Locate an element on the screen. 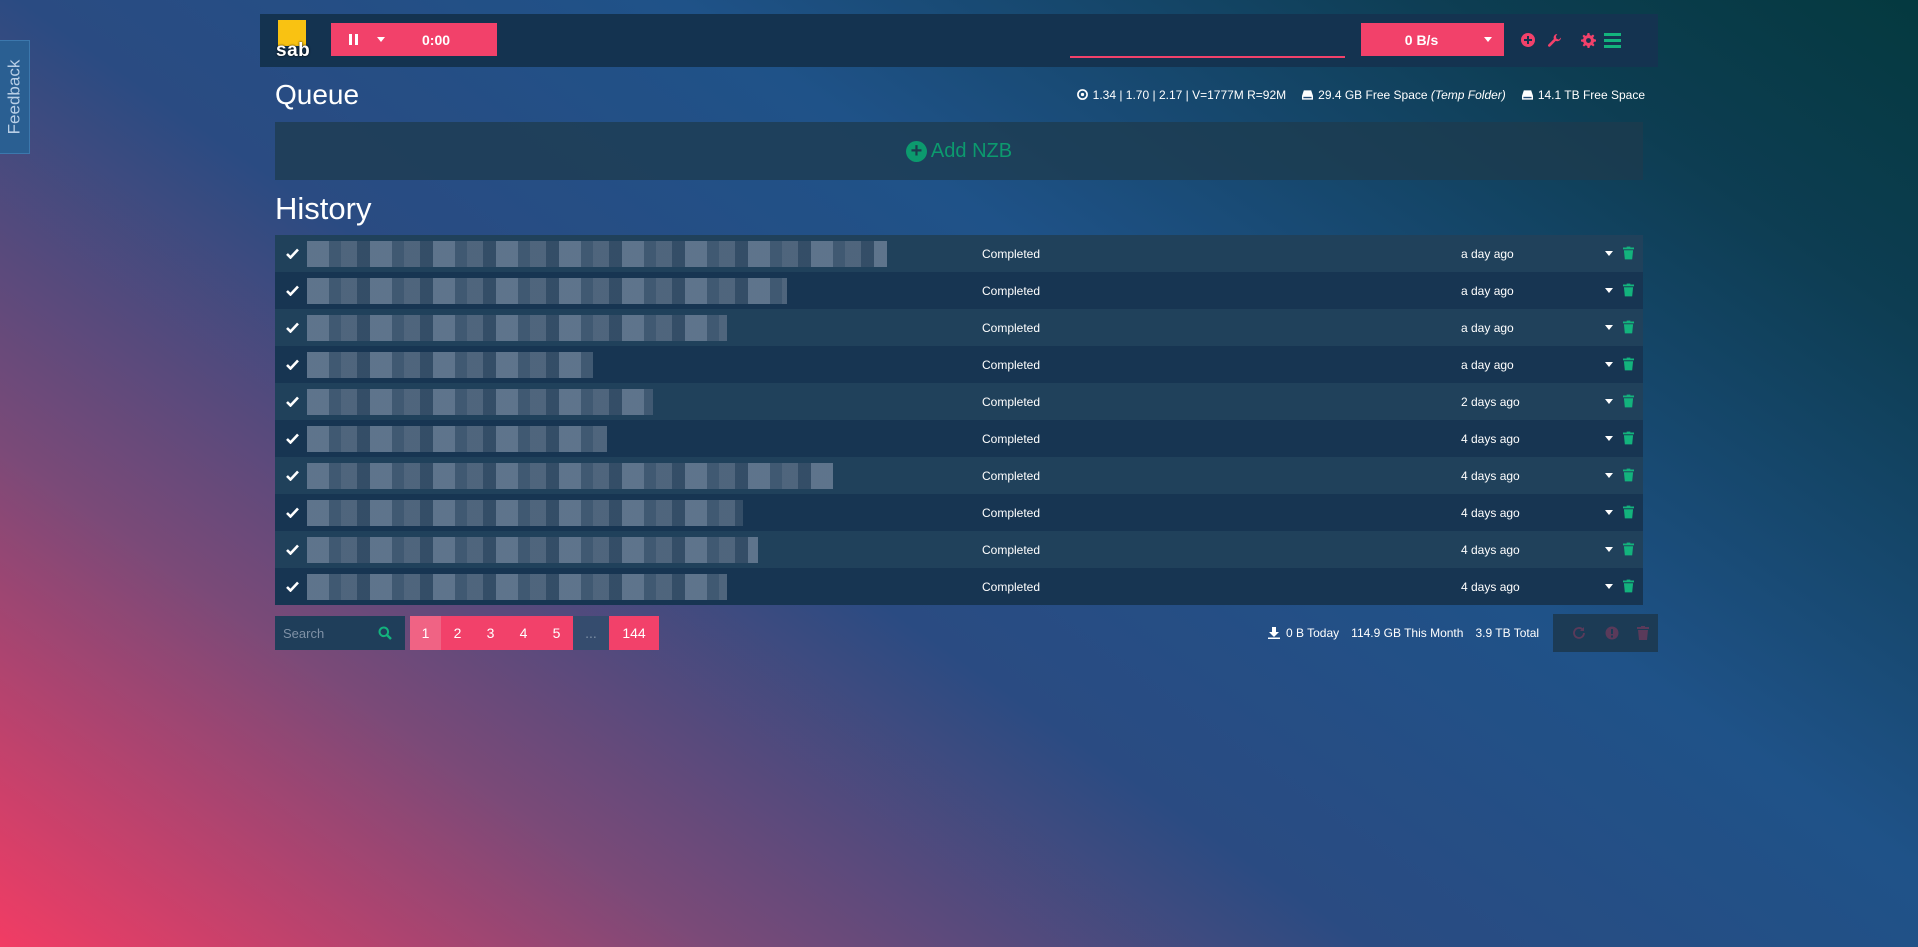  add-nzb-button: + Add NZB is located at coordinates (959, 151).